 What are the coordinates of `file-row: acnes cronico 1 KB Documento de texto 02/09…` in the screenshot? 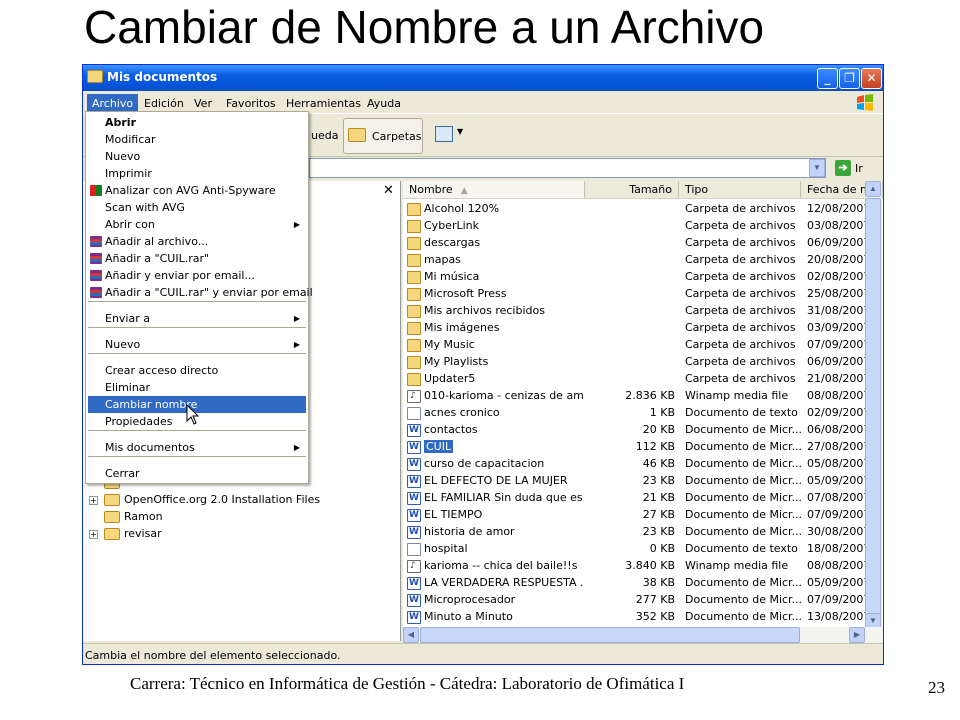 It's located at (642, 412).